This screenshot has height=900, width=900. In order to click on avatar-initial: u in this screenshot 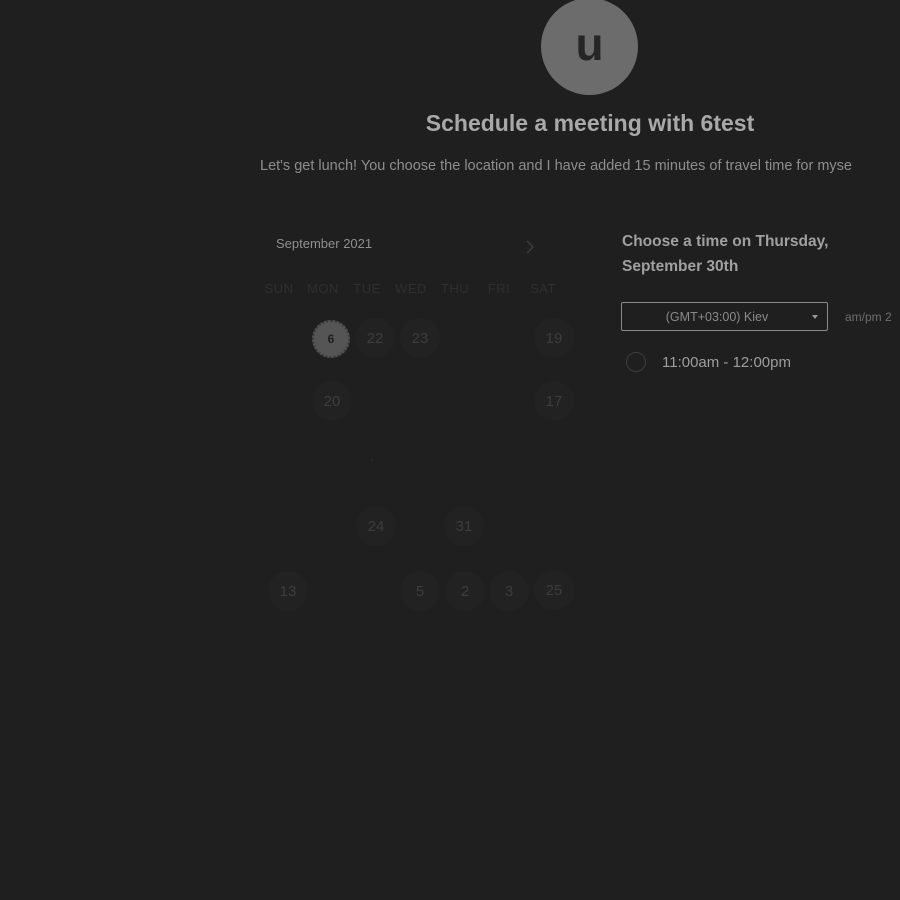, I will do `click(589, 43)`.